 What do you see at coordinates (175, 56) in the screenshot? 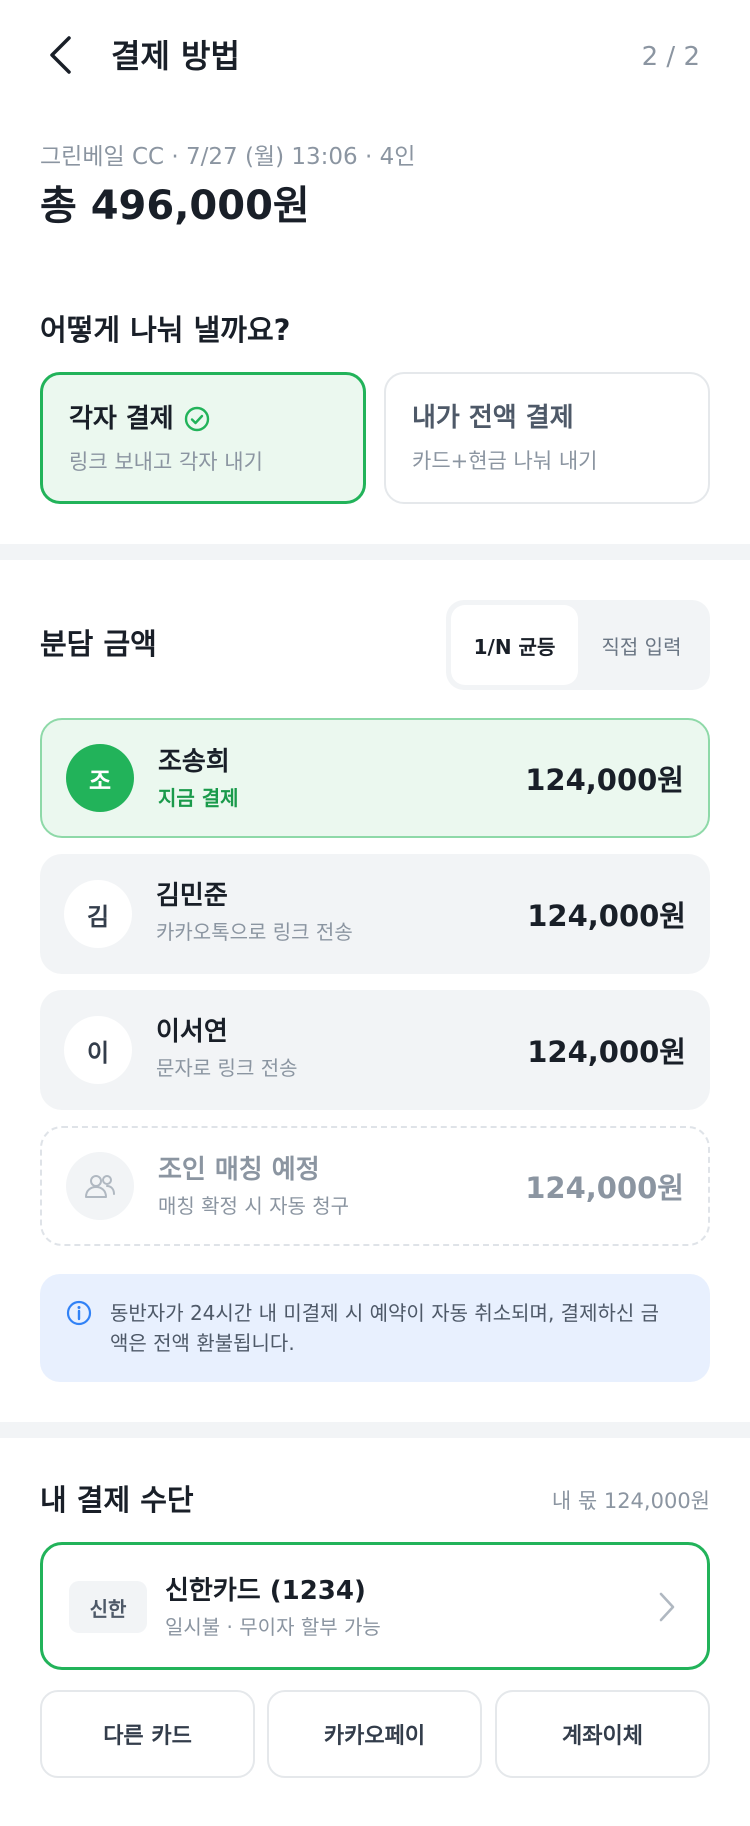
I see `page-title: 결제 방법` at bounding box center [175, 56].